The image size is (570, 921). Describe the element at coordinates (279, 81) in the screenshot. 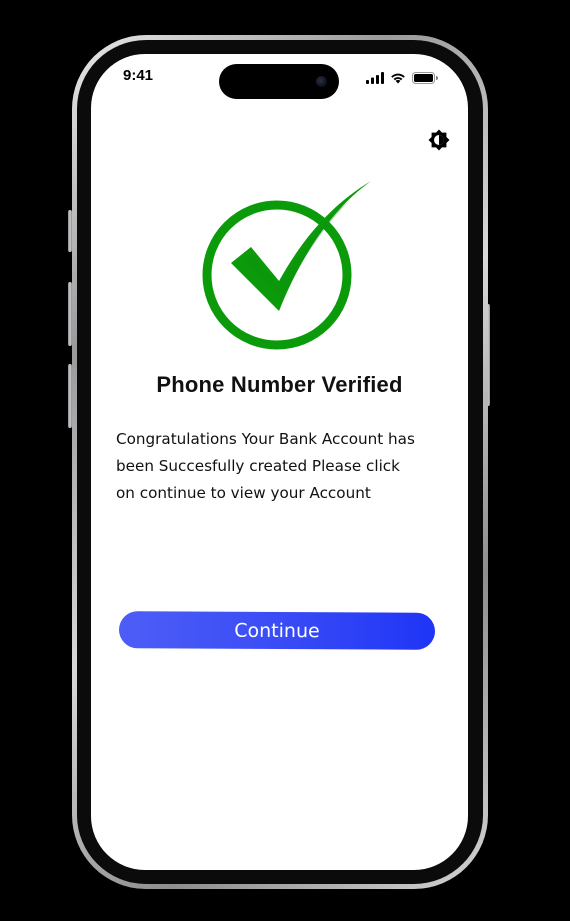

I see `dynamic-island` at that location.